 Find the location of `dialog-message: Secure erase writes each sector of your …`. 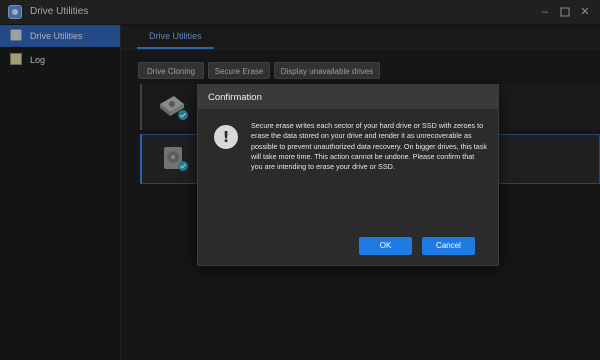

dialog-message: Secure erase writes each sector of your … is located at coordinates (369, 146).